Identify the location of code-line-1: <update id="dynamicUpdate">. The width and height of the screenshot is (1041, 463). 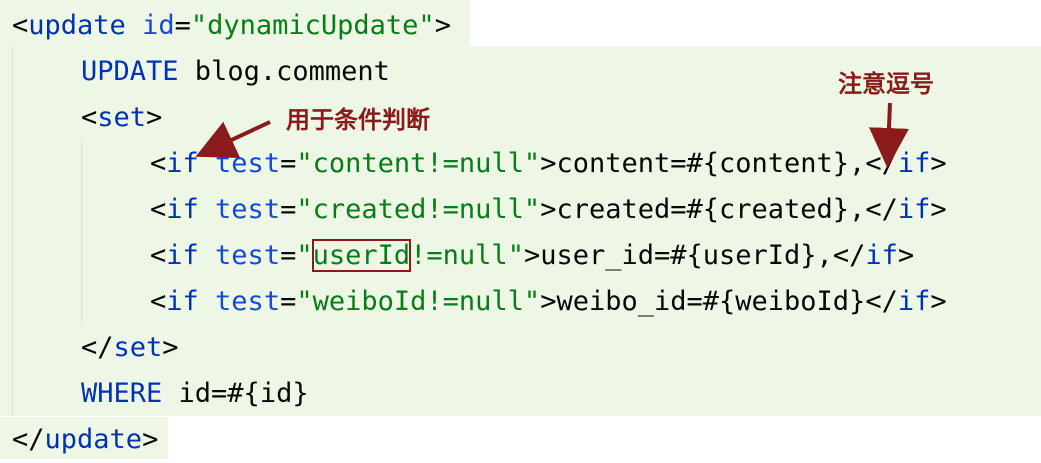
(231, 26).